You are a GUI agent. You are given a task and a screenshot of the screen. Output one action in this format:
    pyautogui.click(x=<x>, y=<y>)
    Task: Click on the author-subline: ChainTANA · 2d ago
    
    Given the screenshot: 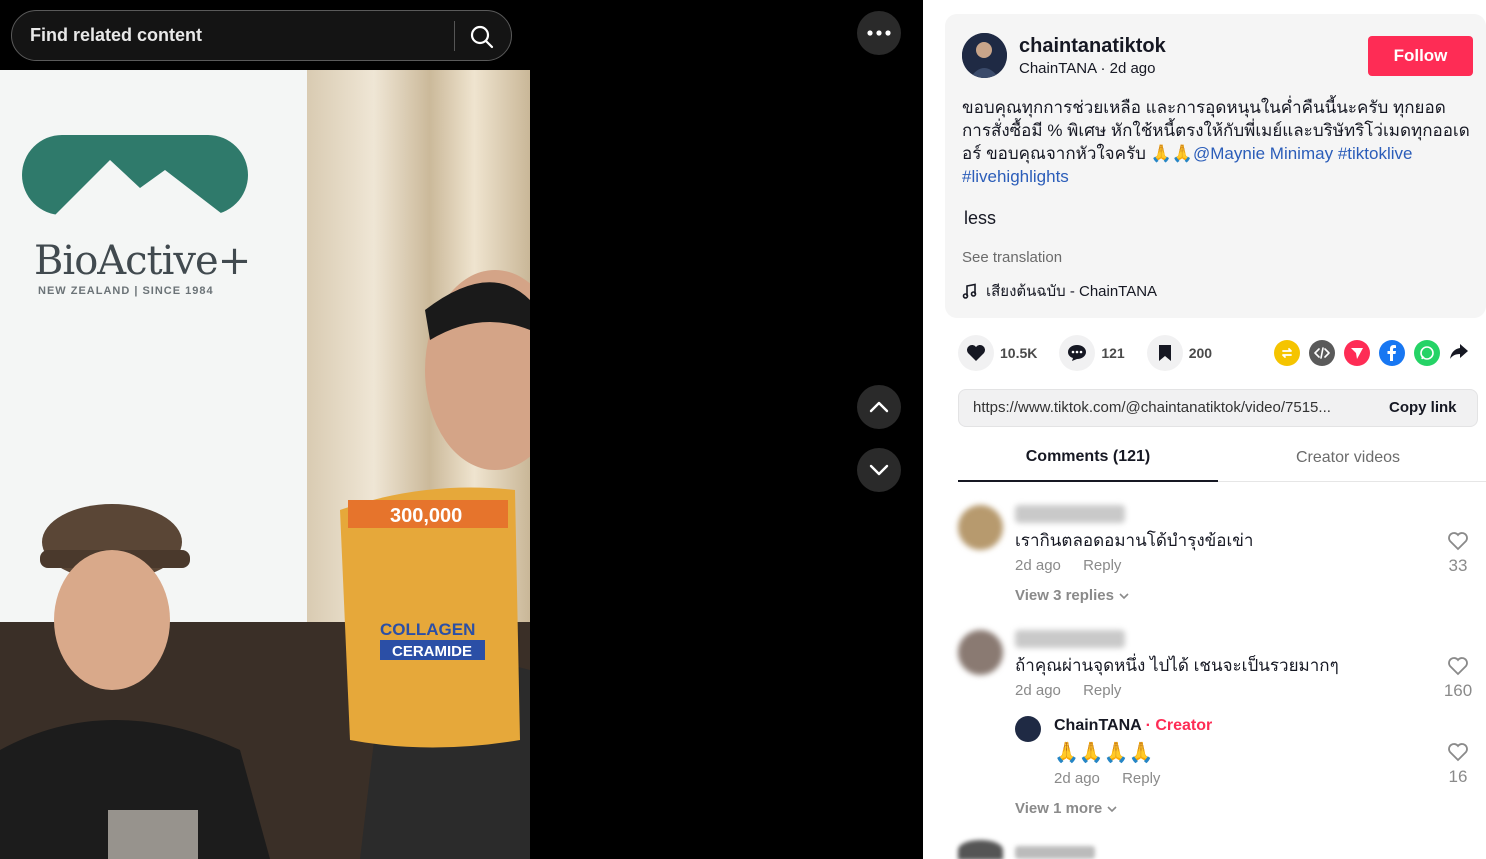 What is the action you would take?
    pyautogui.click(x=1087, y=68)
    